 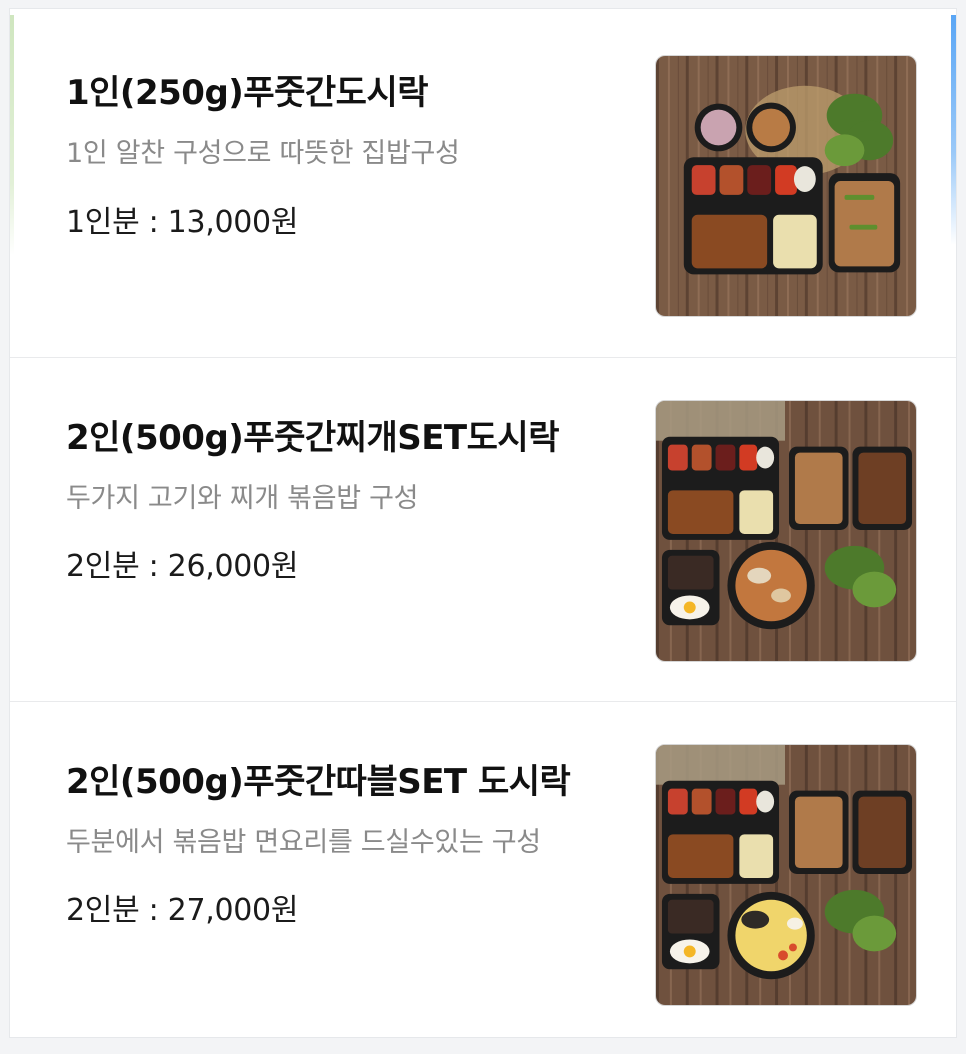 What do you see at coordinates (786, 875) in the screenshot?
I see `lunchbox-double-set-photo` at bounding box center [786, 875].